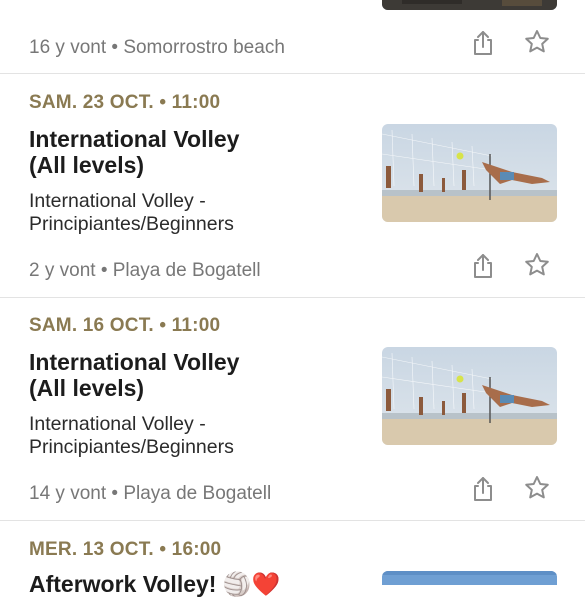 The height and width of the screenshot is (597, 585). What do you see at coordinates (125, 549) in the screenshot?
I see `event-date: MER. 13 OCT. • 16:00` at bounding box center [125, 549].